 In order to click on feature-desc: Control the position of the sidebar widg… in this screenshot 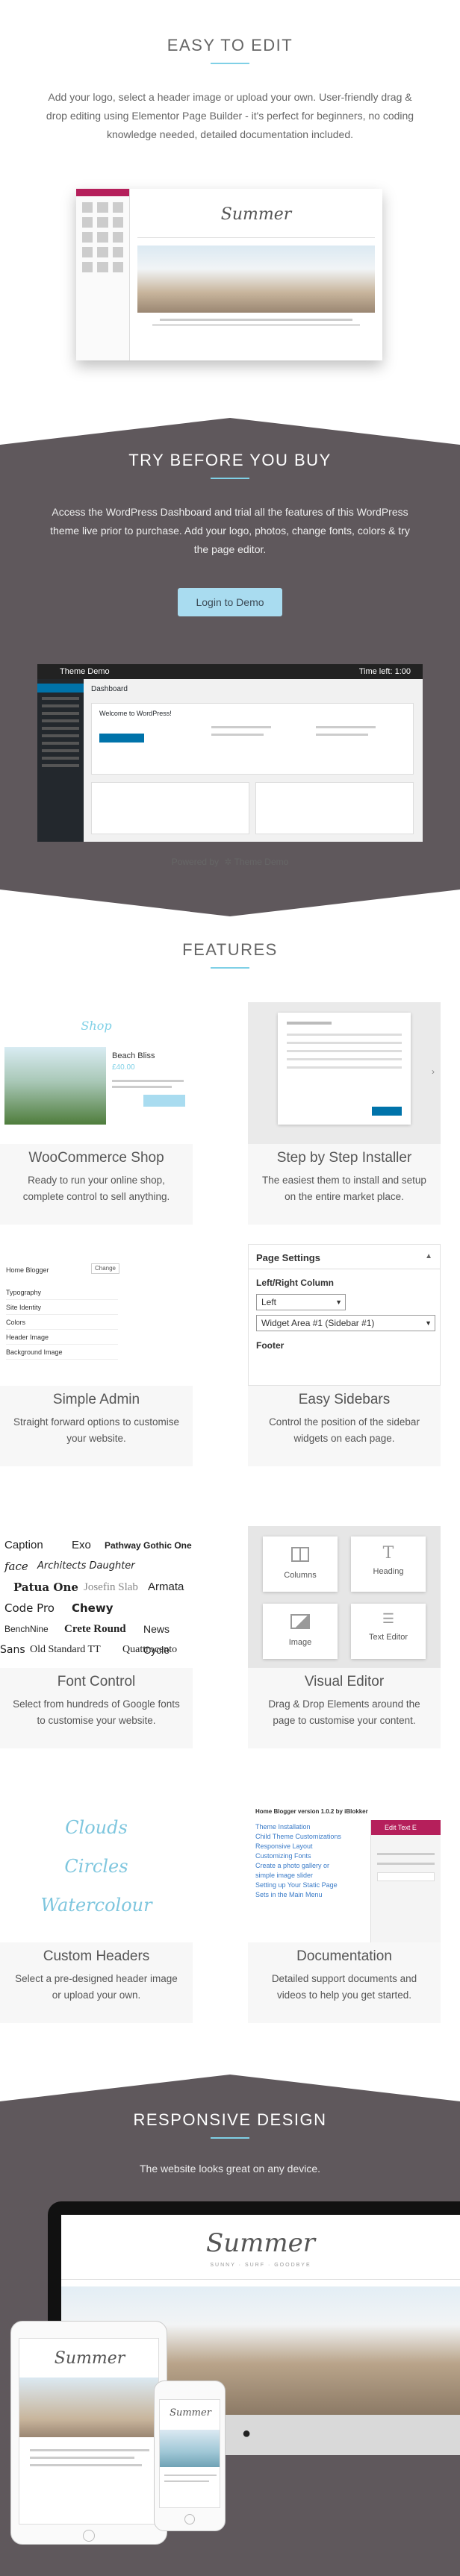, I will do `click(344, 1430)`.